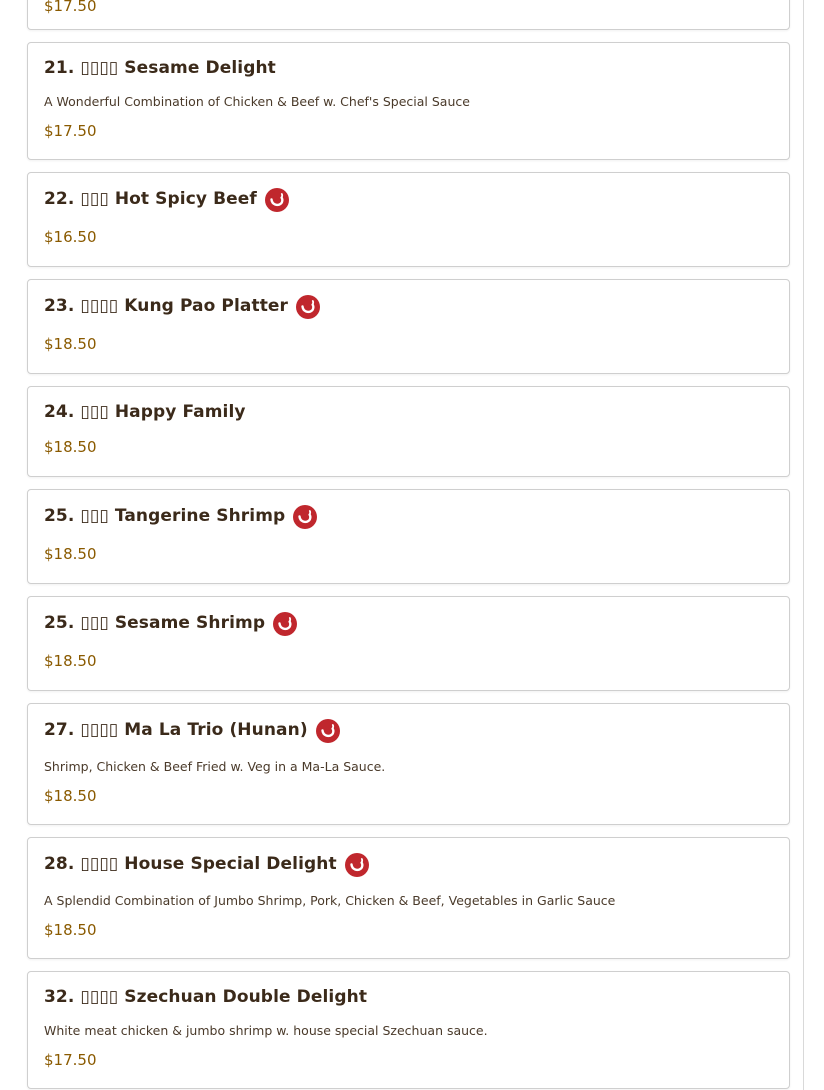 Image resolution: width=824 pixels, height=1090 pixels. What do you see at coordinates (150, 199) in the screenshot?
I see `item-title: 22. ▯▯▯ Hot Spicy Beef` at bounding box center [150, 199].